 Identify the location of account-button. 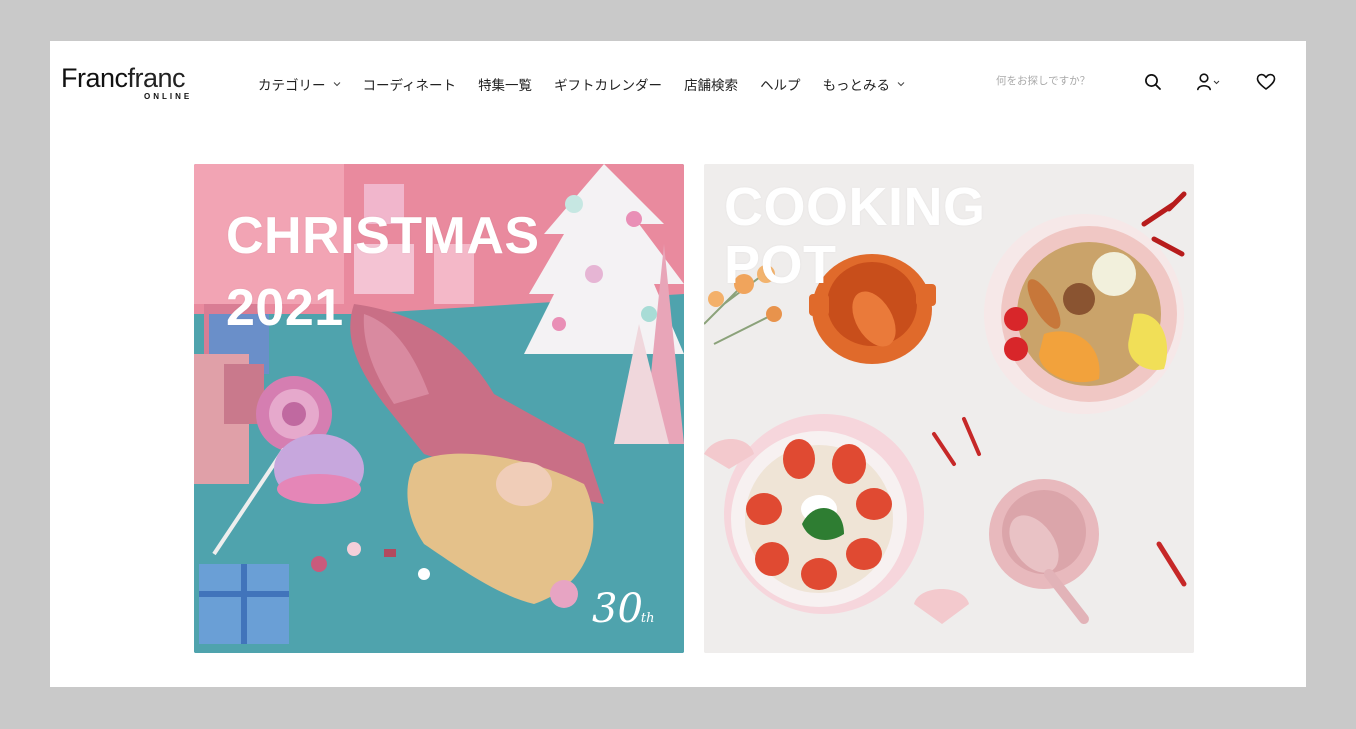
(1209, 82).